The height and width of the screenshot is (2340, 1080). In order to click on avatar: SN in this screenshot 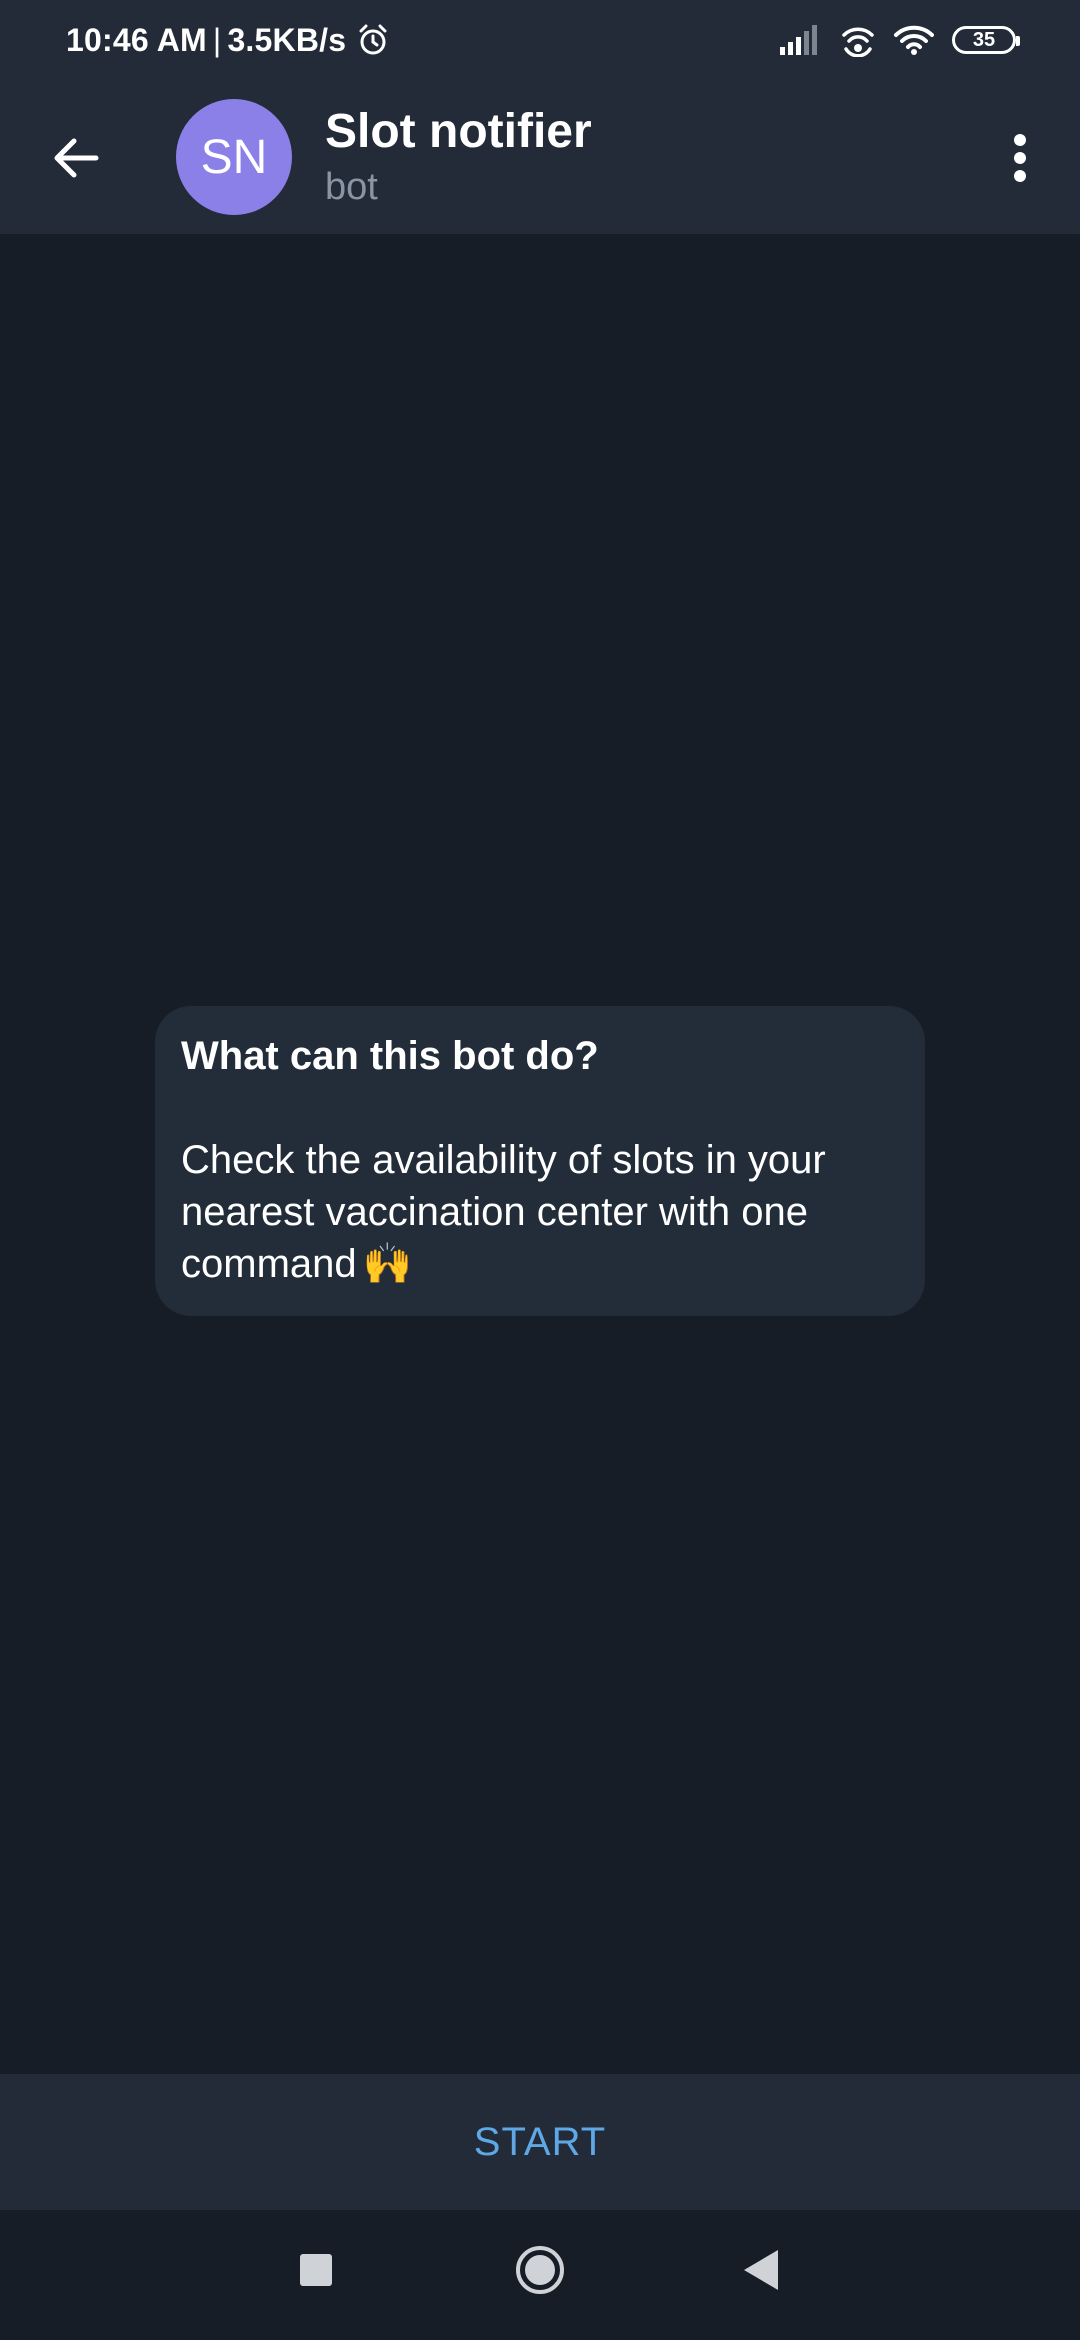, I will do `click(234, 157)`.